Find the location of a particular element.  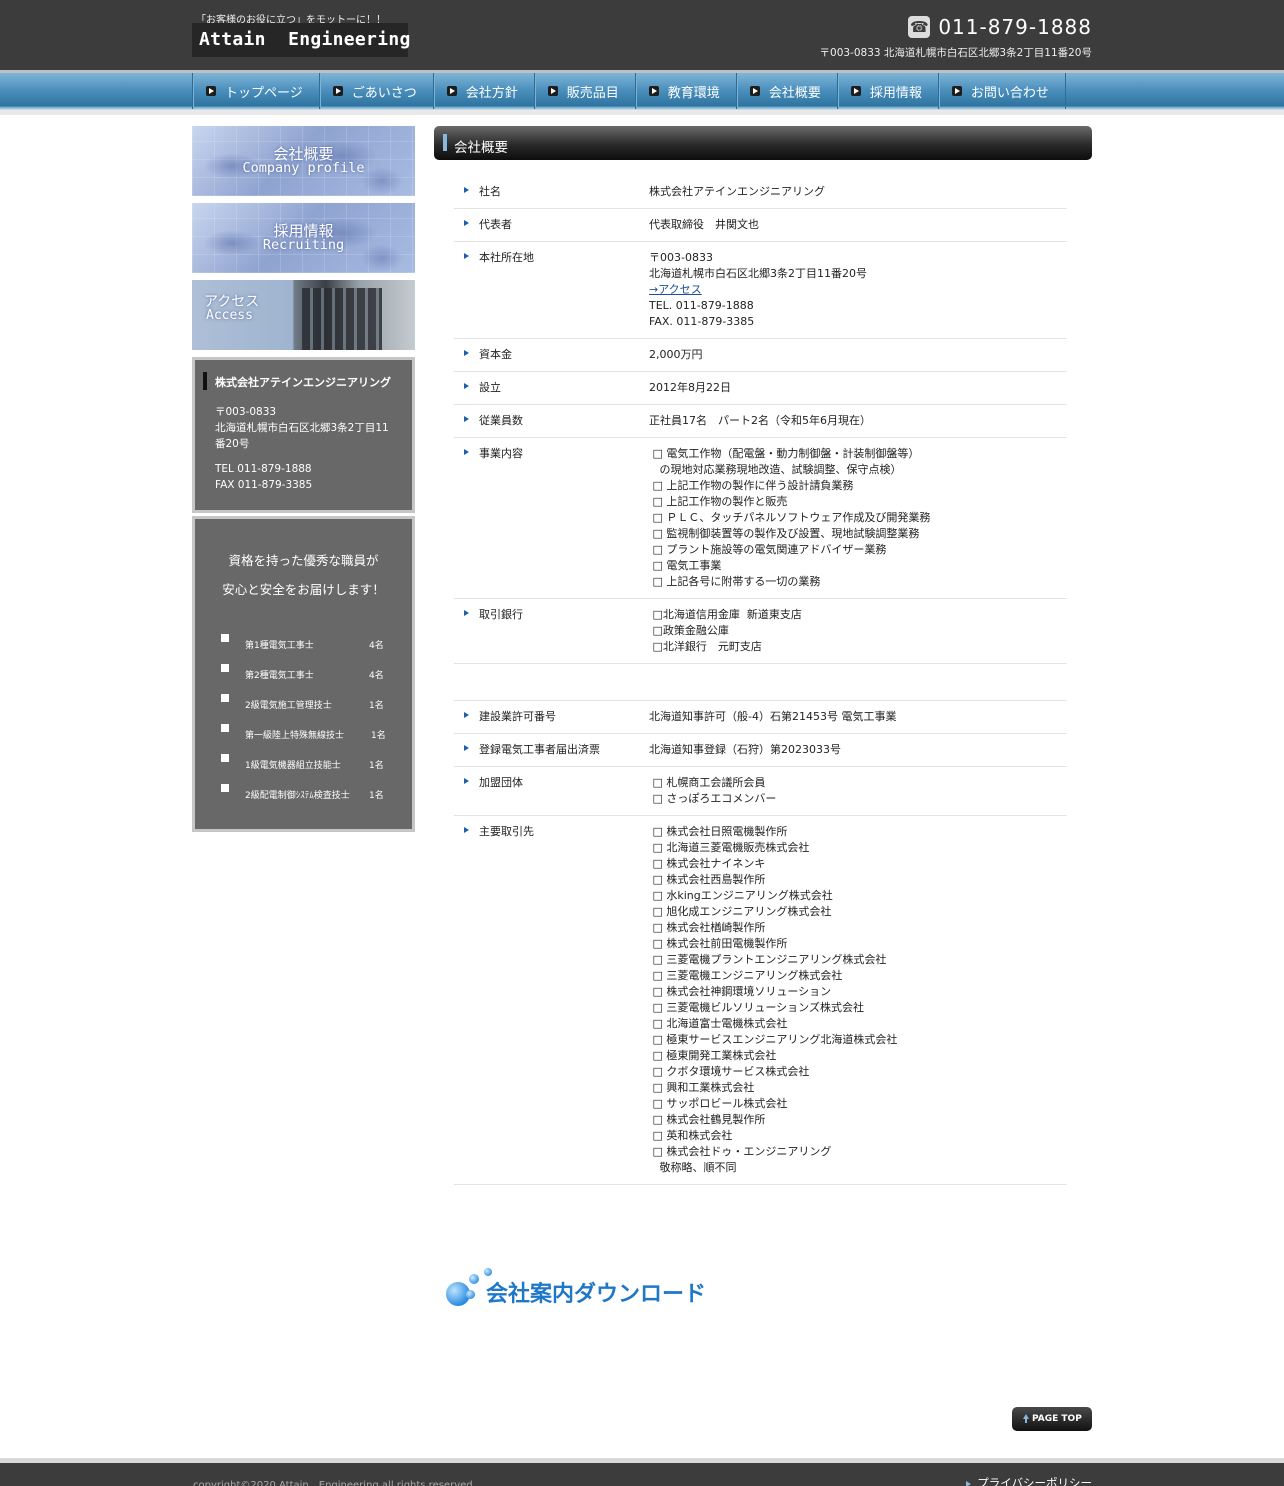

row-label: 本社所在地 is located at coordinates (551, 290).